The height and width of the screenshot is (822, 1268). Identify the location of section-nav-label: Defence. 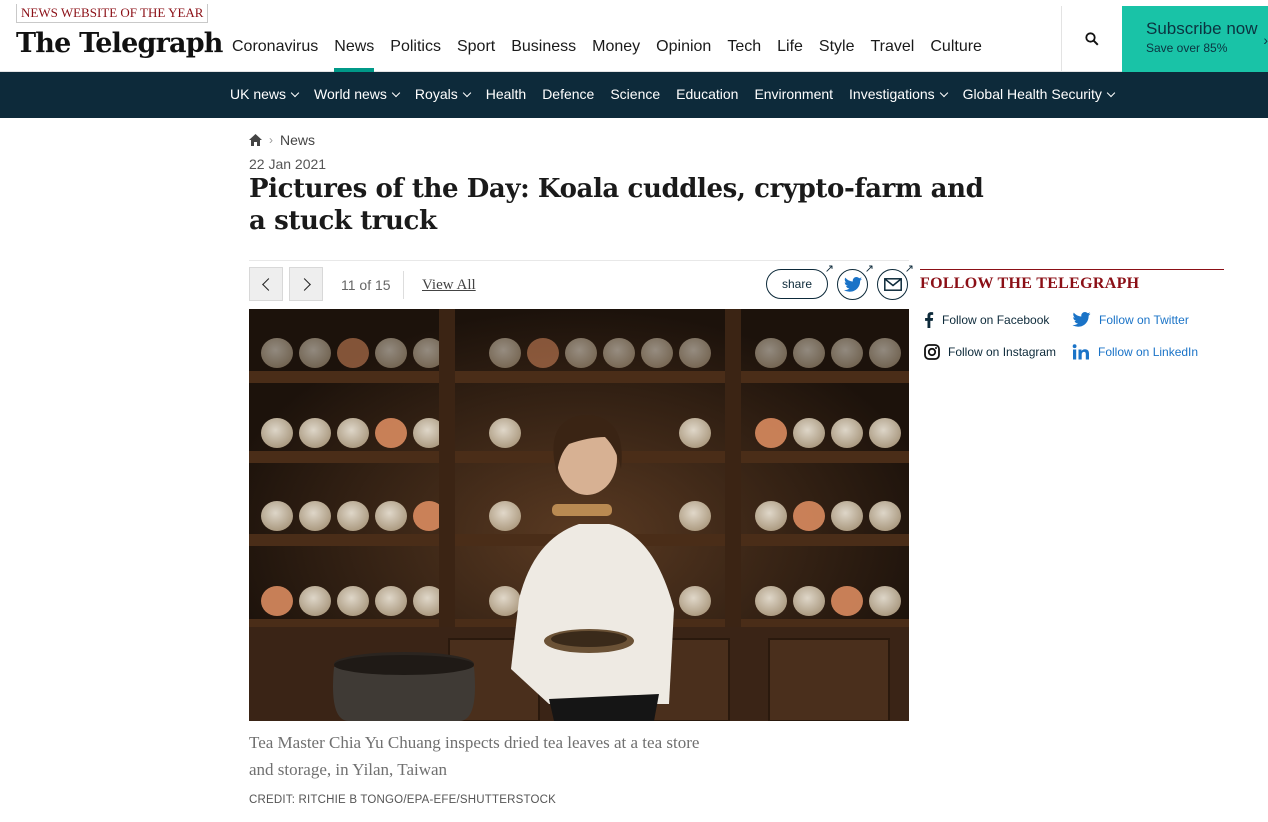
(568, 94).